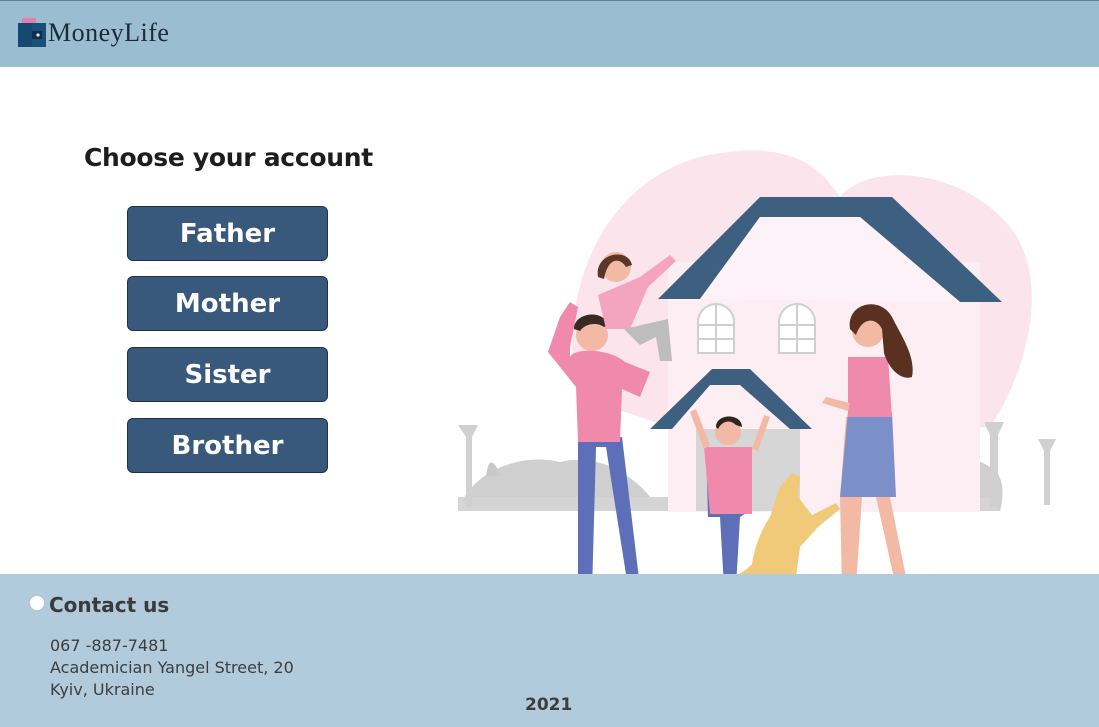  What do you see at coordinates (109, 605) in the screenshot?
I see `contact-title: Contact us` at bounding box center [109, 605].